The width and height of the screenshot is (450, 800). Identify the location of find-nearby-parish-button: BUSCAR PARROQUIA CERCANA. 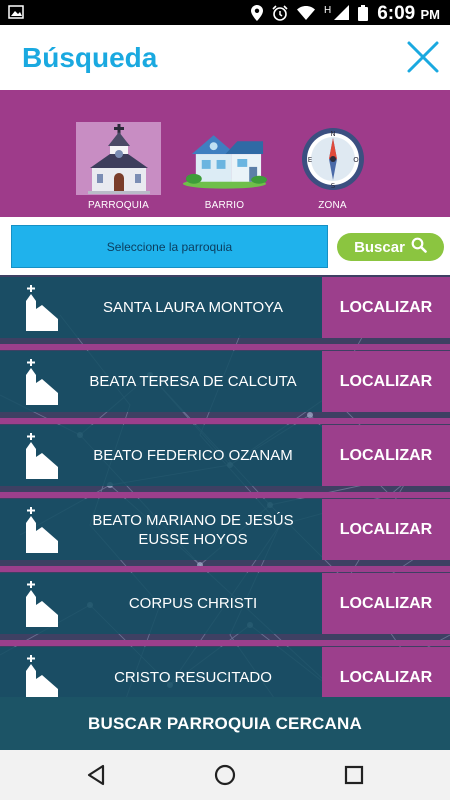
(225, 723).